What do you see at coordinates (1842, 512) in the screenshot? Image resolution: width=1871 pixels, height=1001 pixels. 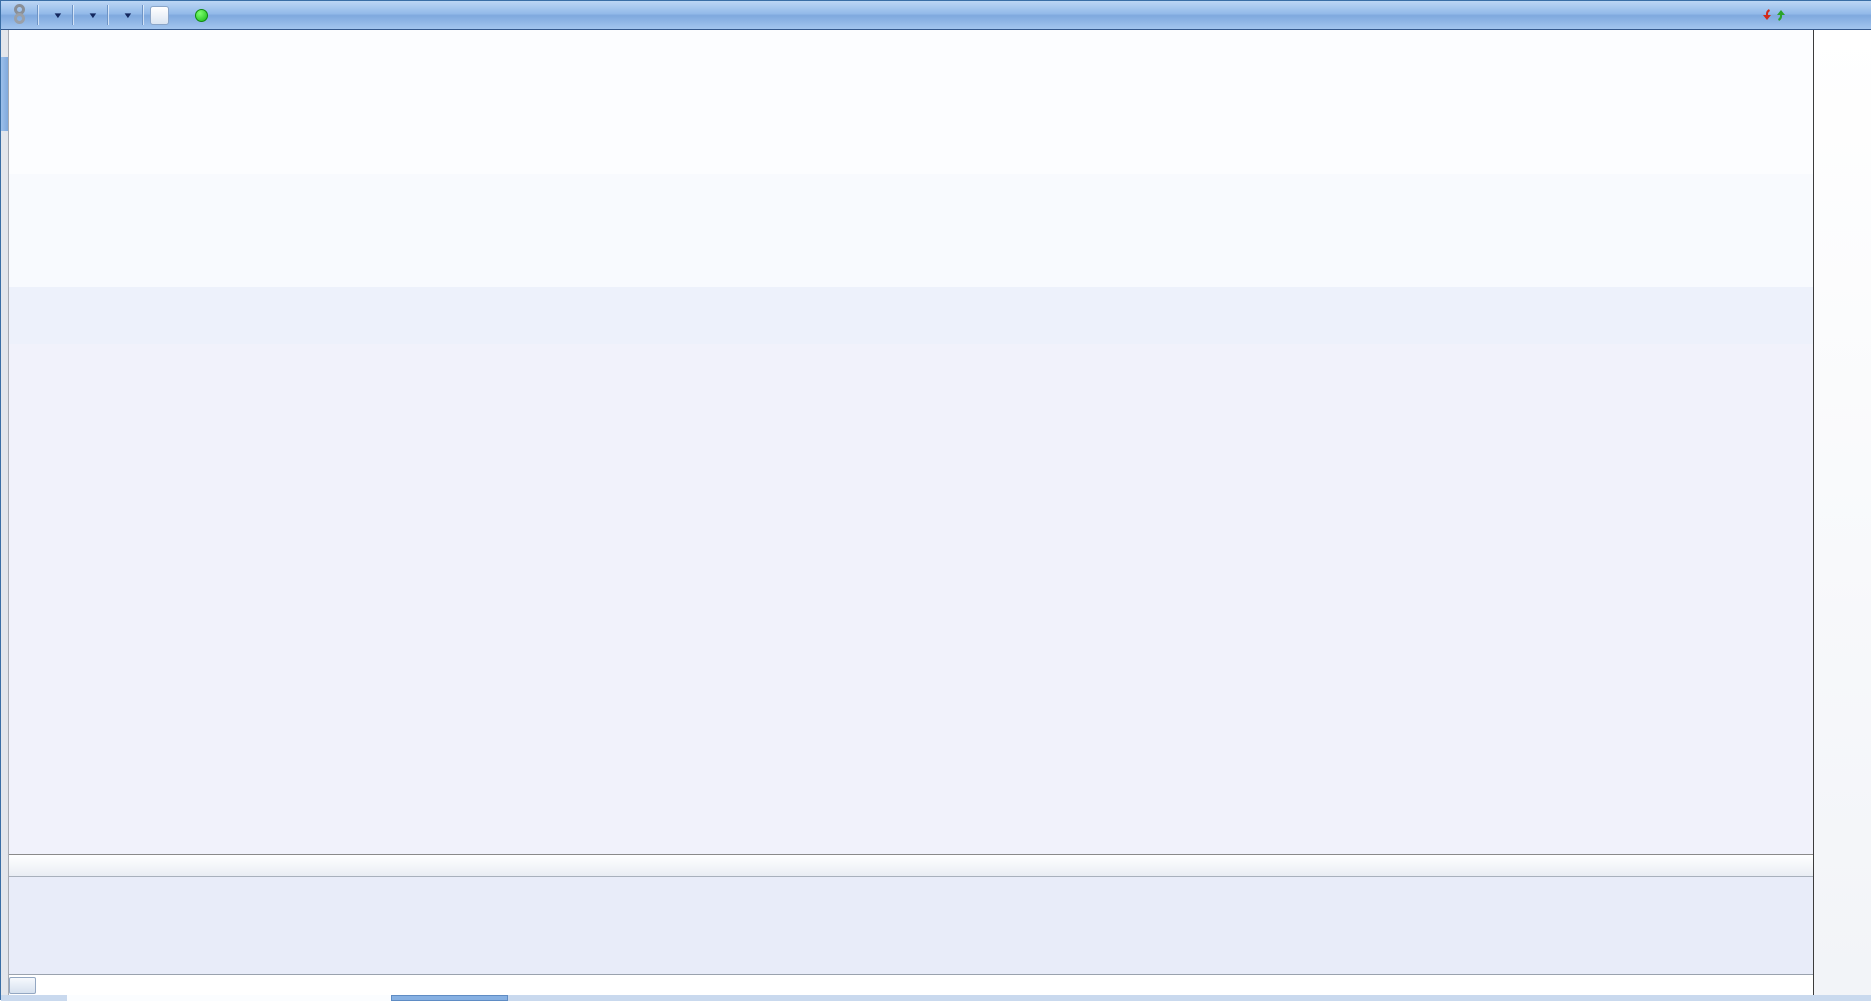 I see `price-axis` at bounding box center [1842, 512].